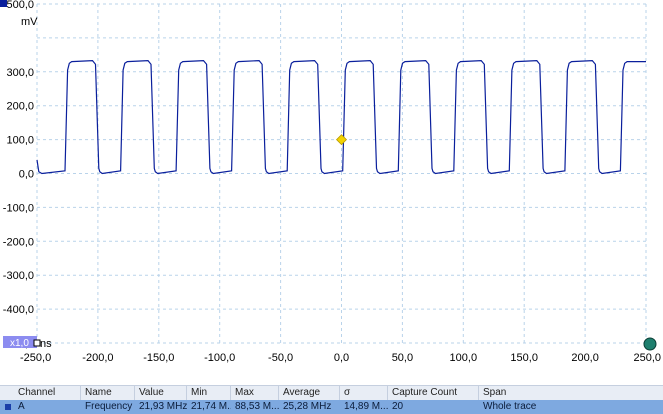 The height and width of the screenshot is (414, 663). What do you see at coordinates (341, 140) in the screenshot?
I see `trigger-marker` at bounding box center [341, 140].